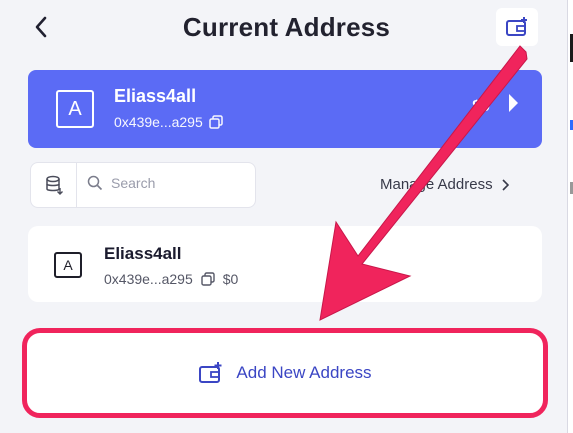 The height and width of the screenshot is (433, 573). I want to click on manage-address-link: Manage Address, so click(444, 184).